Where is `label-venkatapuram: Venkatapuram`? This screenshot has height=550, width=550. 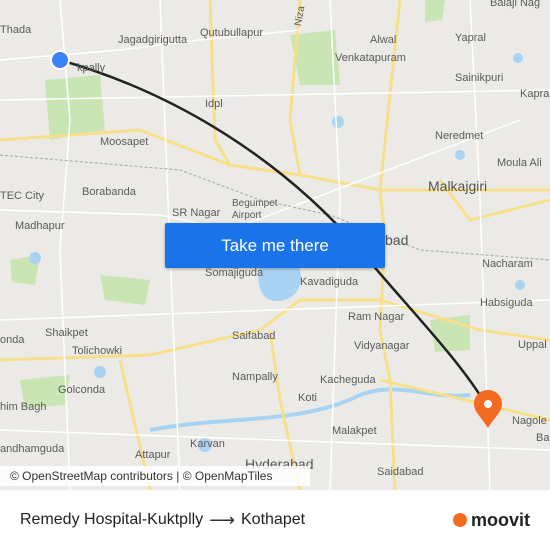
label-venkatapuram: Venkatapuram is located at coordinates (370, 58).